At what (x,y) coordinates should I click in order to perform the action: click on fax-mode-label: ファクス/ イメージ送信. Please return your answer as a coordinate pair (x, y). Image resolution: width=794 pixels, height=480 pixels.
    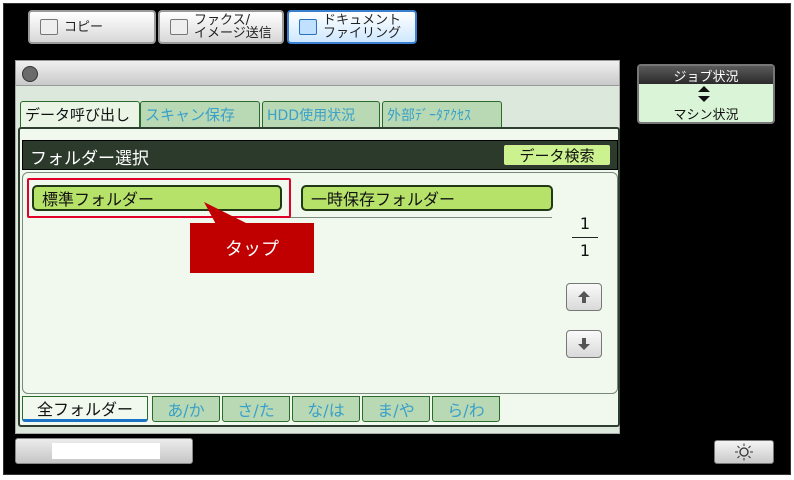
    Looking at the image, I should click on (233, 27).